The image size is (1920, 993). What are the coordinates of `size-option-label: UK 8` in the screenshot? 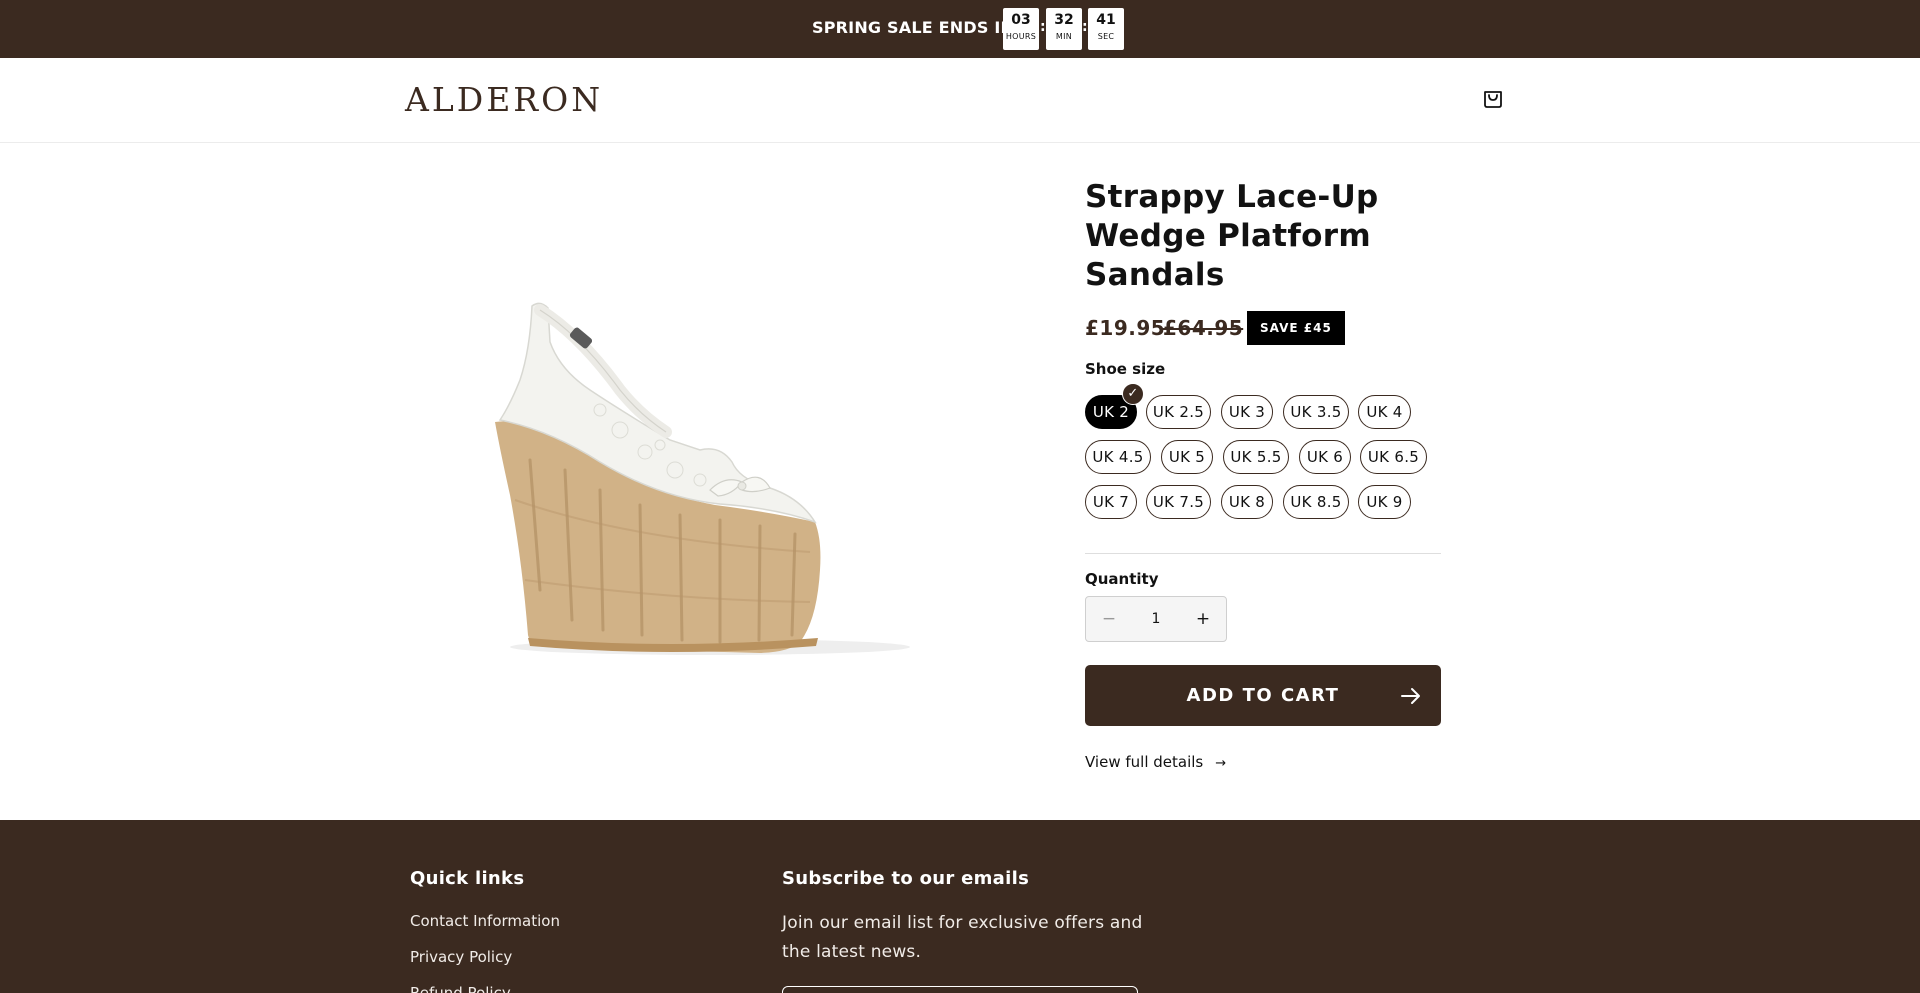 It's located at (1247, 502).